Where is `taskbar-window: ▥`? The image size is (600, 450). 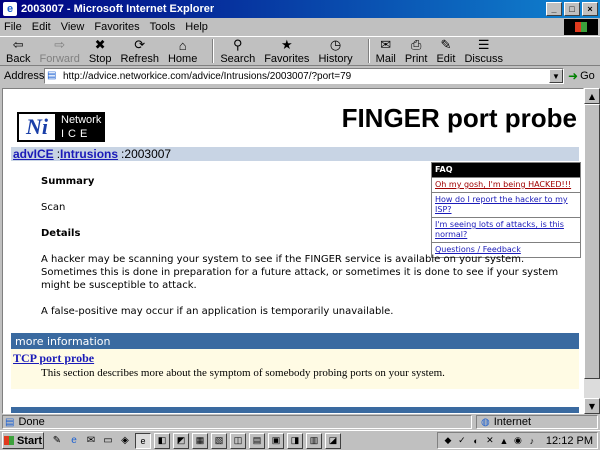
taskbar-window: ▥ is located at coordinates (314, 440).